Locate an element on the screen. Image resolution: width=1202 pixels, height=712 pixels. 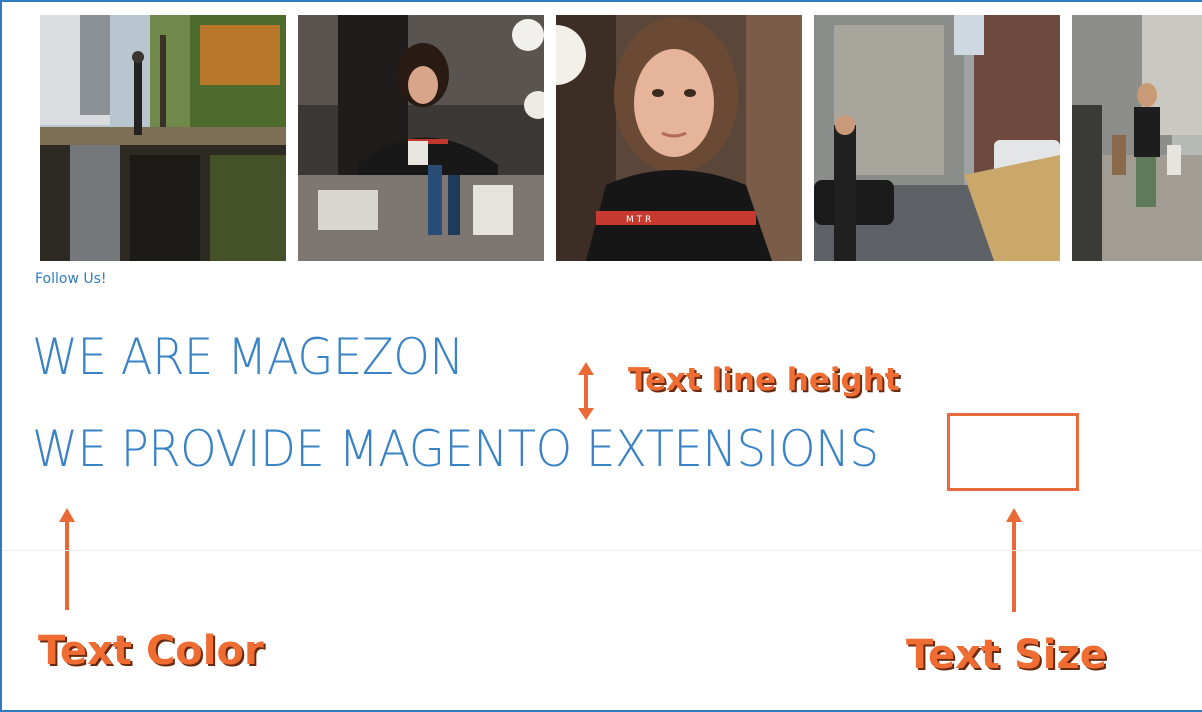
annotation-text-line-height: Text line height is located at coordinates (764, 380).